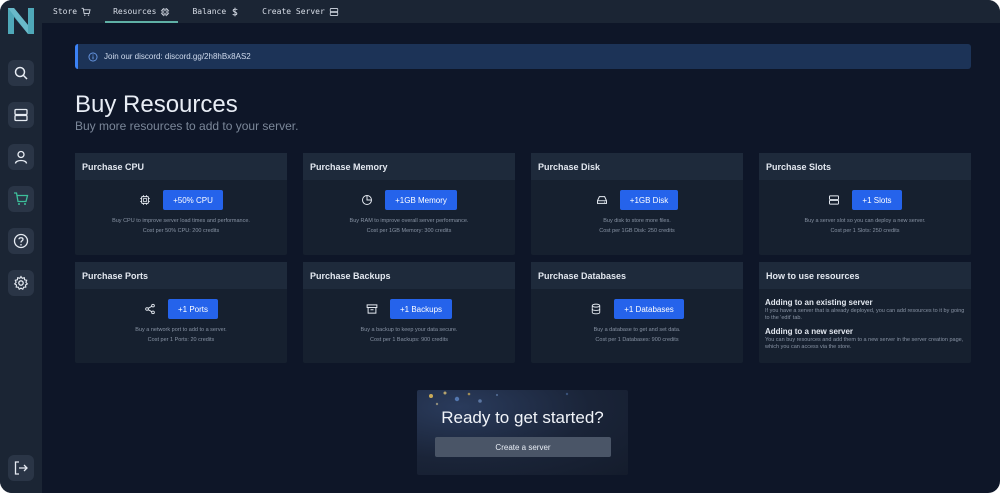  What do you see at coordinates (649, 309) in the screenshot?
I see `buy-databases-button: +1 Databases` at bounding box center [649, 309].